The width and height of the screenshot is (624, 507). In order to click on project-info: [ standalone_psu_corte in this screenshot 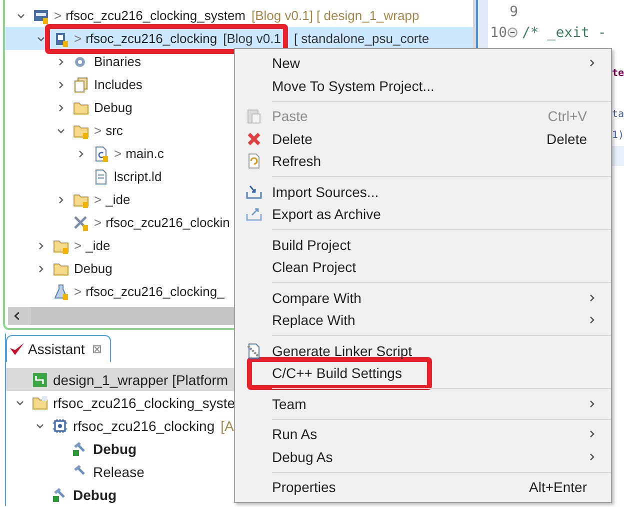, I will do `click(362, 38)`.